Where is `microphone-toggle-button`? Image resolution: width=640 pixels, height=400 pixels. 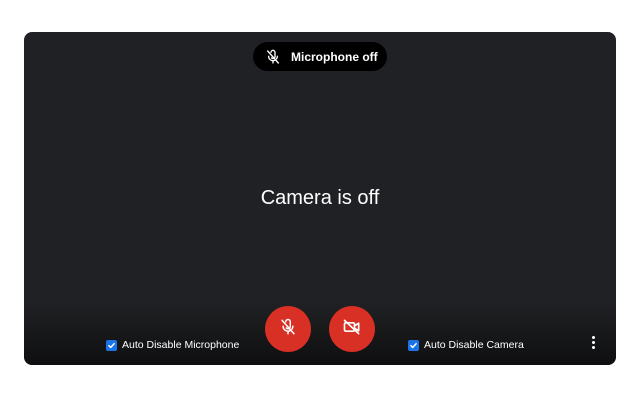 microphone-toggle-button is located at coordinates (288, 329).